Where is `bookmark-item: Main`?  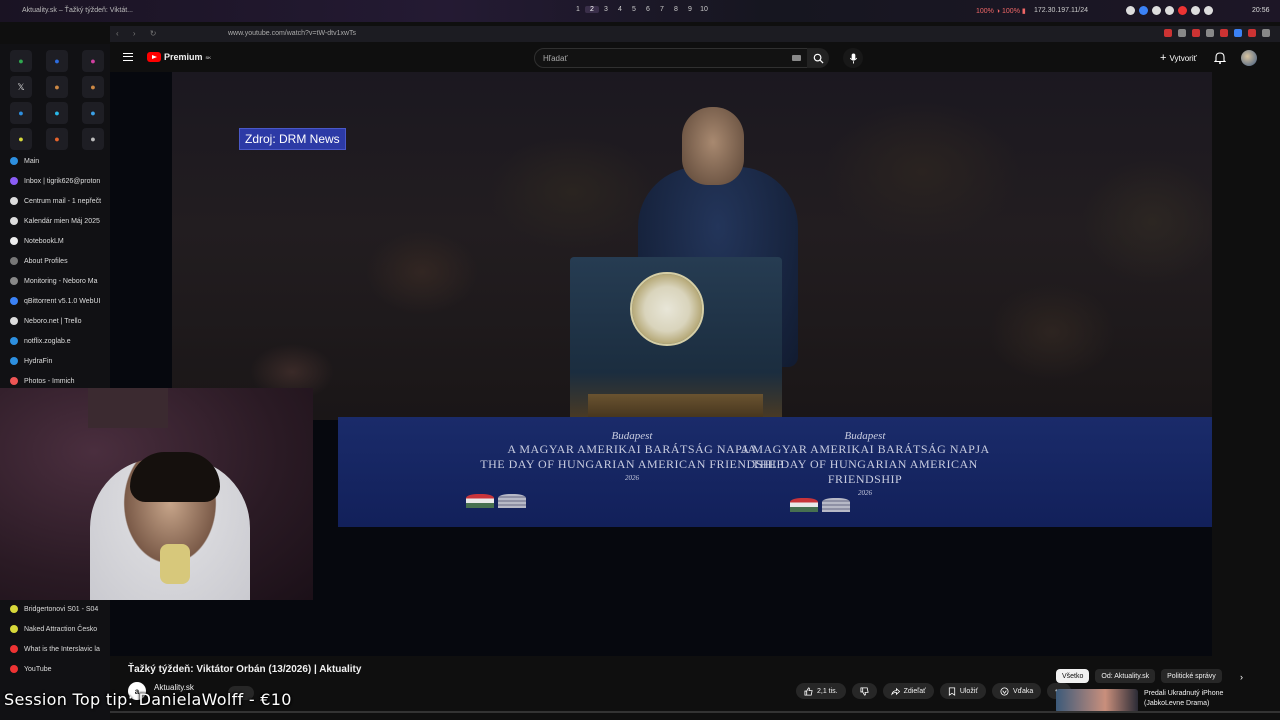
bookmark-item: Main is located at coordinates (55, 161).